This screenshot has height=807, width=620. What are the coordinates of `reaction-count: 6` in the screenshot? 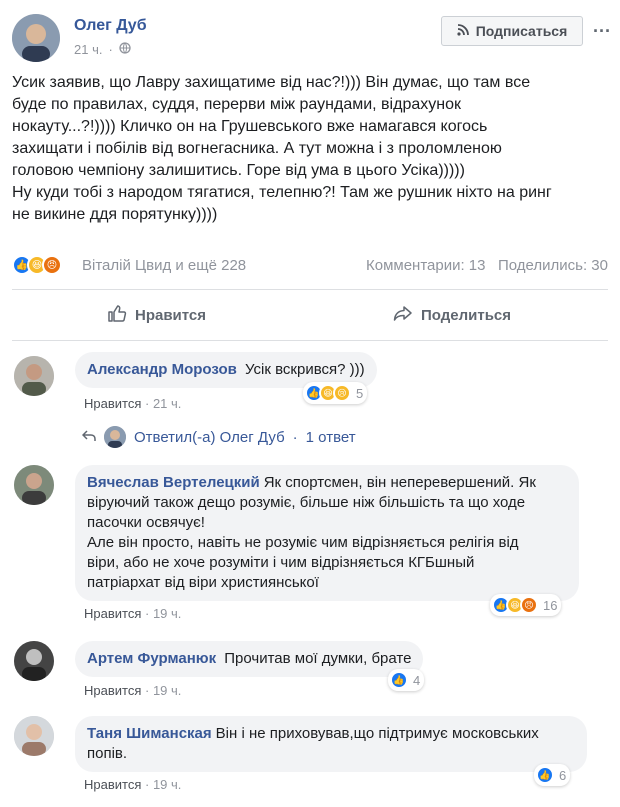 It's located at (563, 775).